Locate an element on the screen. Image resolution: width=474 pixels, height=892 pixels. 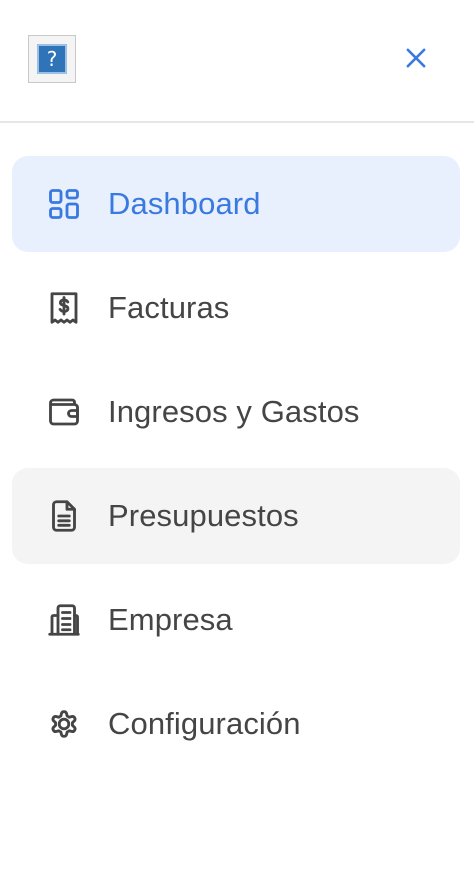
sidebar-item-configuracion: Configuración is located at coordinates (236, 724).